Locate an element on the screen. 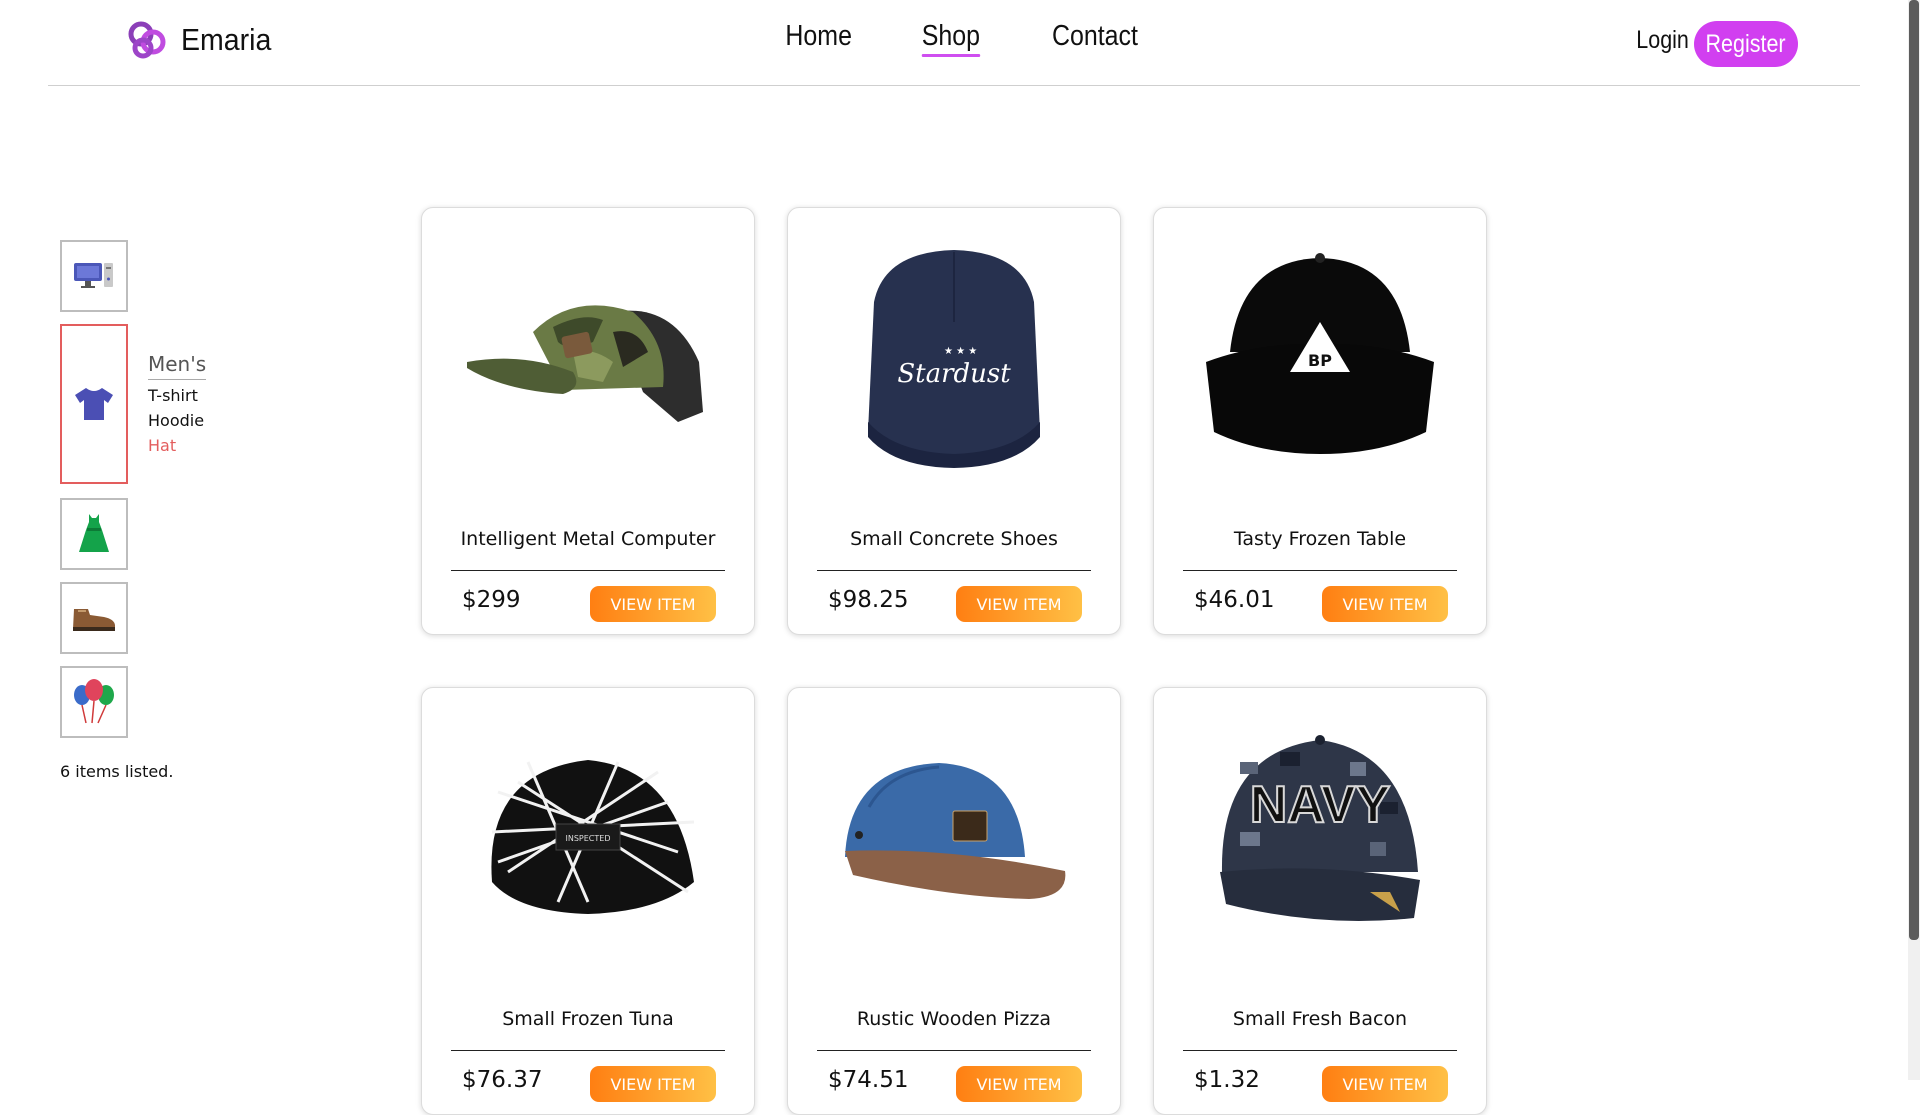  product-name: Rustic Wooden Pizza is located at coordinates (954, 1019).